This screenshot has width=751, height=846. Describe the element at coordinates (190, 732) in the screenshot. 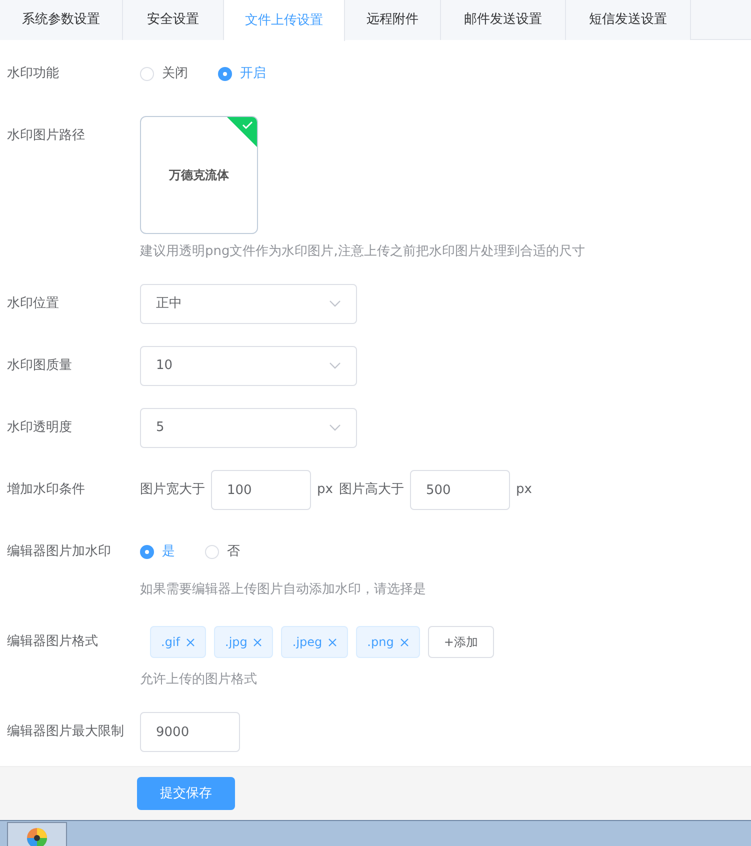

I see `number-input: 9000` at that location.